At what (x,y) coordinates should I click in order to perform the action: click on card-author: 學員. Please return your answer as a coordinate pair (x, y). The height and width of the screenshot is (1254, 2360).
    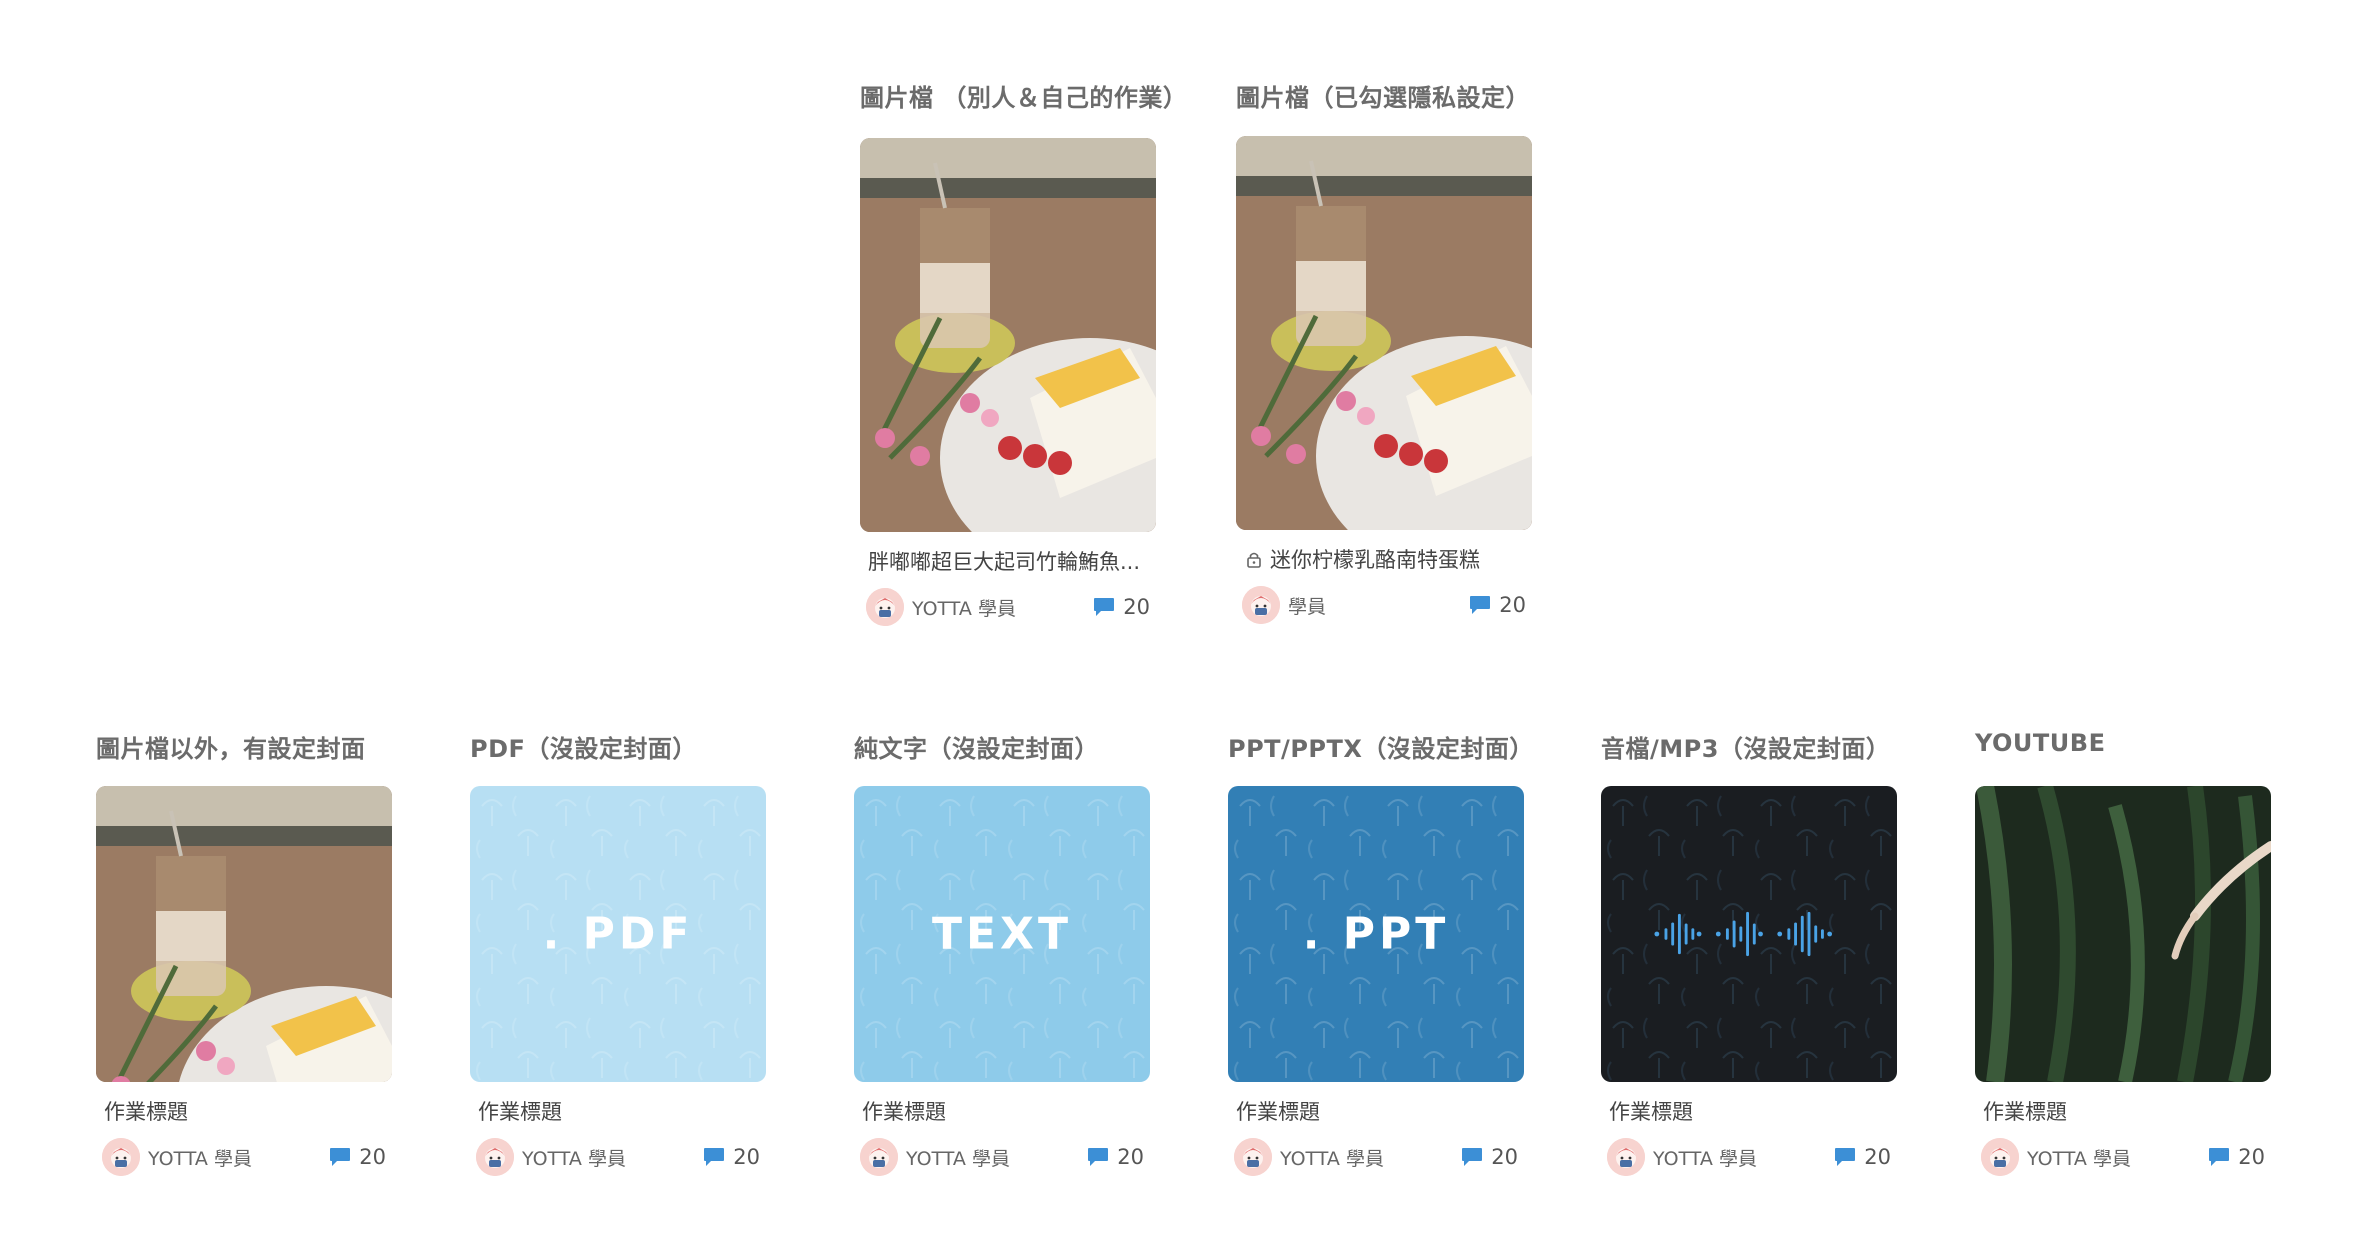
    Looking at the image, I should click on (1284, 605).